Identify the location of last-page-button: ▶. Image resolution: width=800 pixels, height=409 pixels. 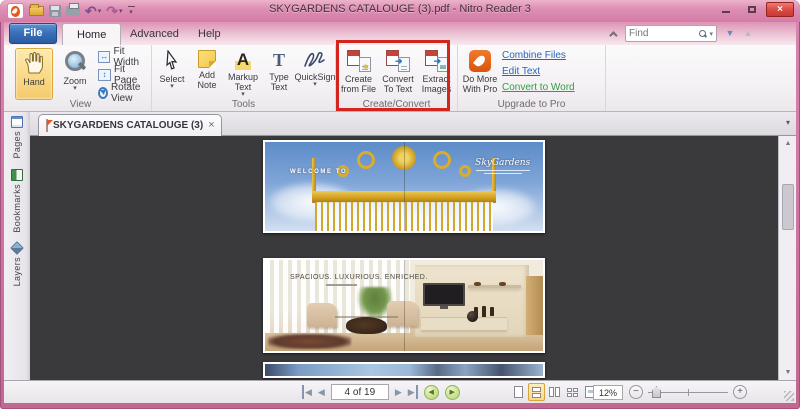
(413, 392).